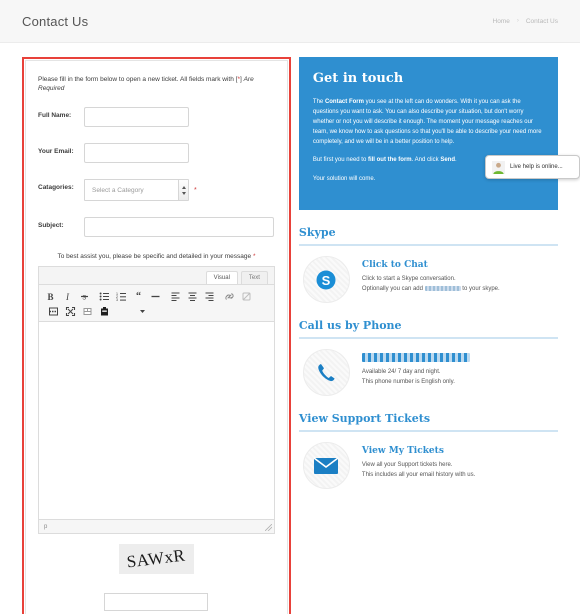  Describe the element at coordinates (136, 117) in the screenshot. I see `full-name-input` at that location.